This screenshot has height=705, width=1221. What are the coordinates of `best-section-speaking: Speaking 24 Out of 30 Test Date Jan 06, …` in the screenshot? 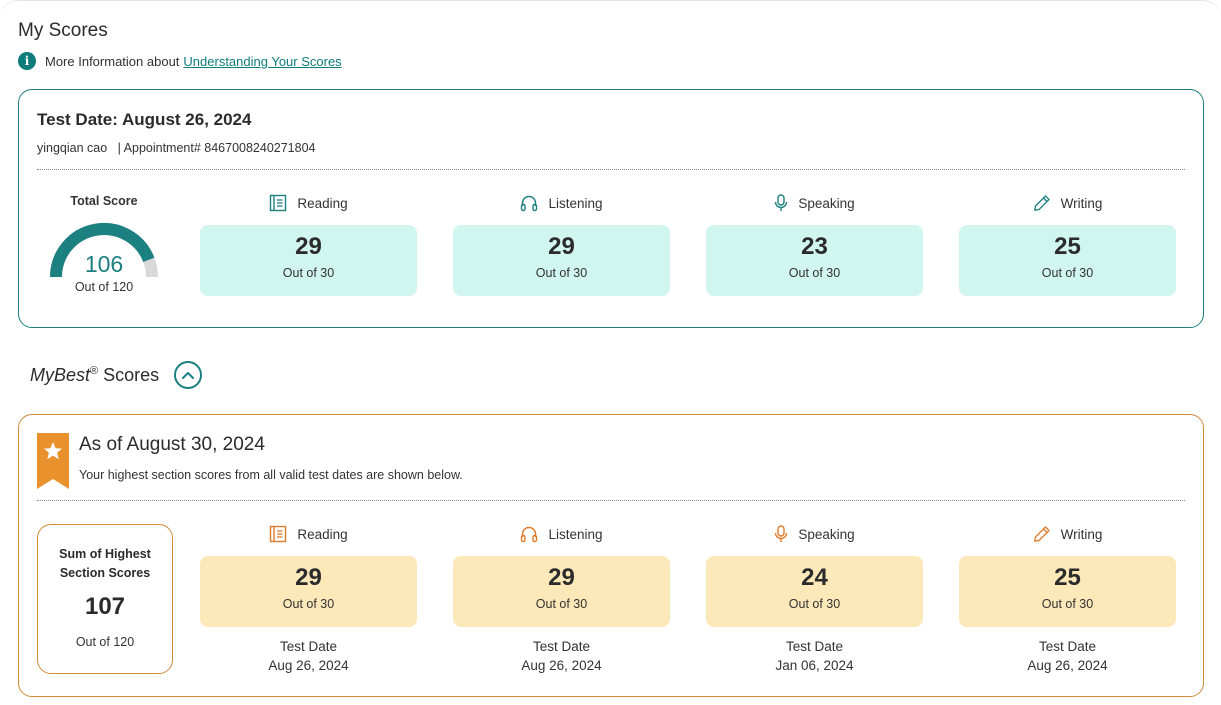 It's located at (814, 598).